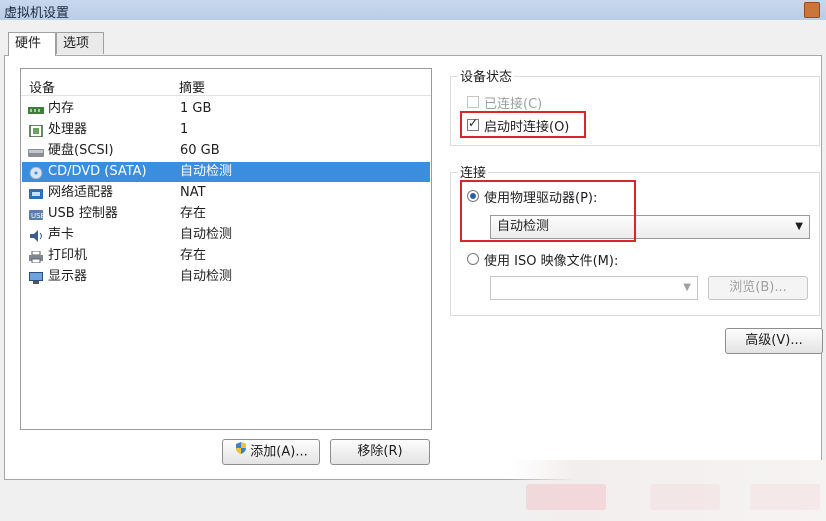  Describe the element at coordinates (36, 235) in the screenshot. I see `sound-card-icon` at that location.